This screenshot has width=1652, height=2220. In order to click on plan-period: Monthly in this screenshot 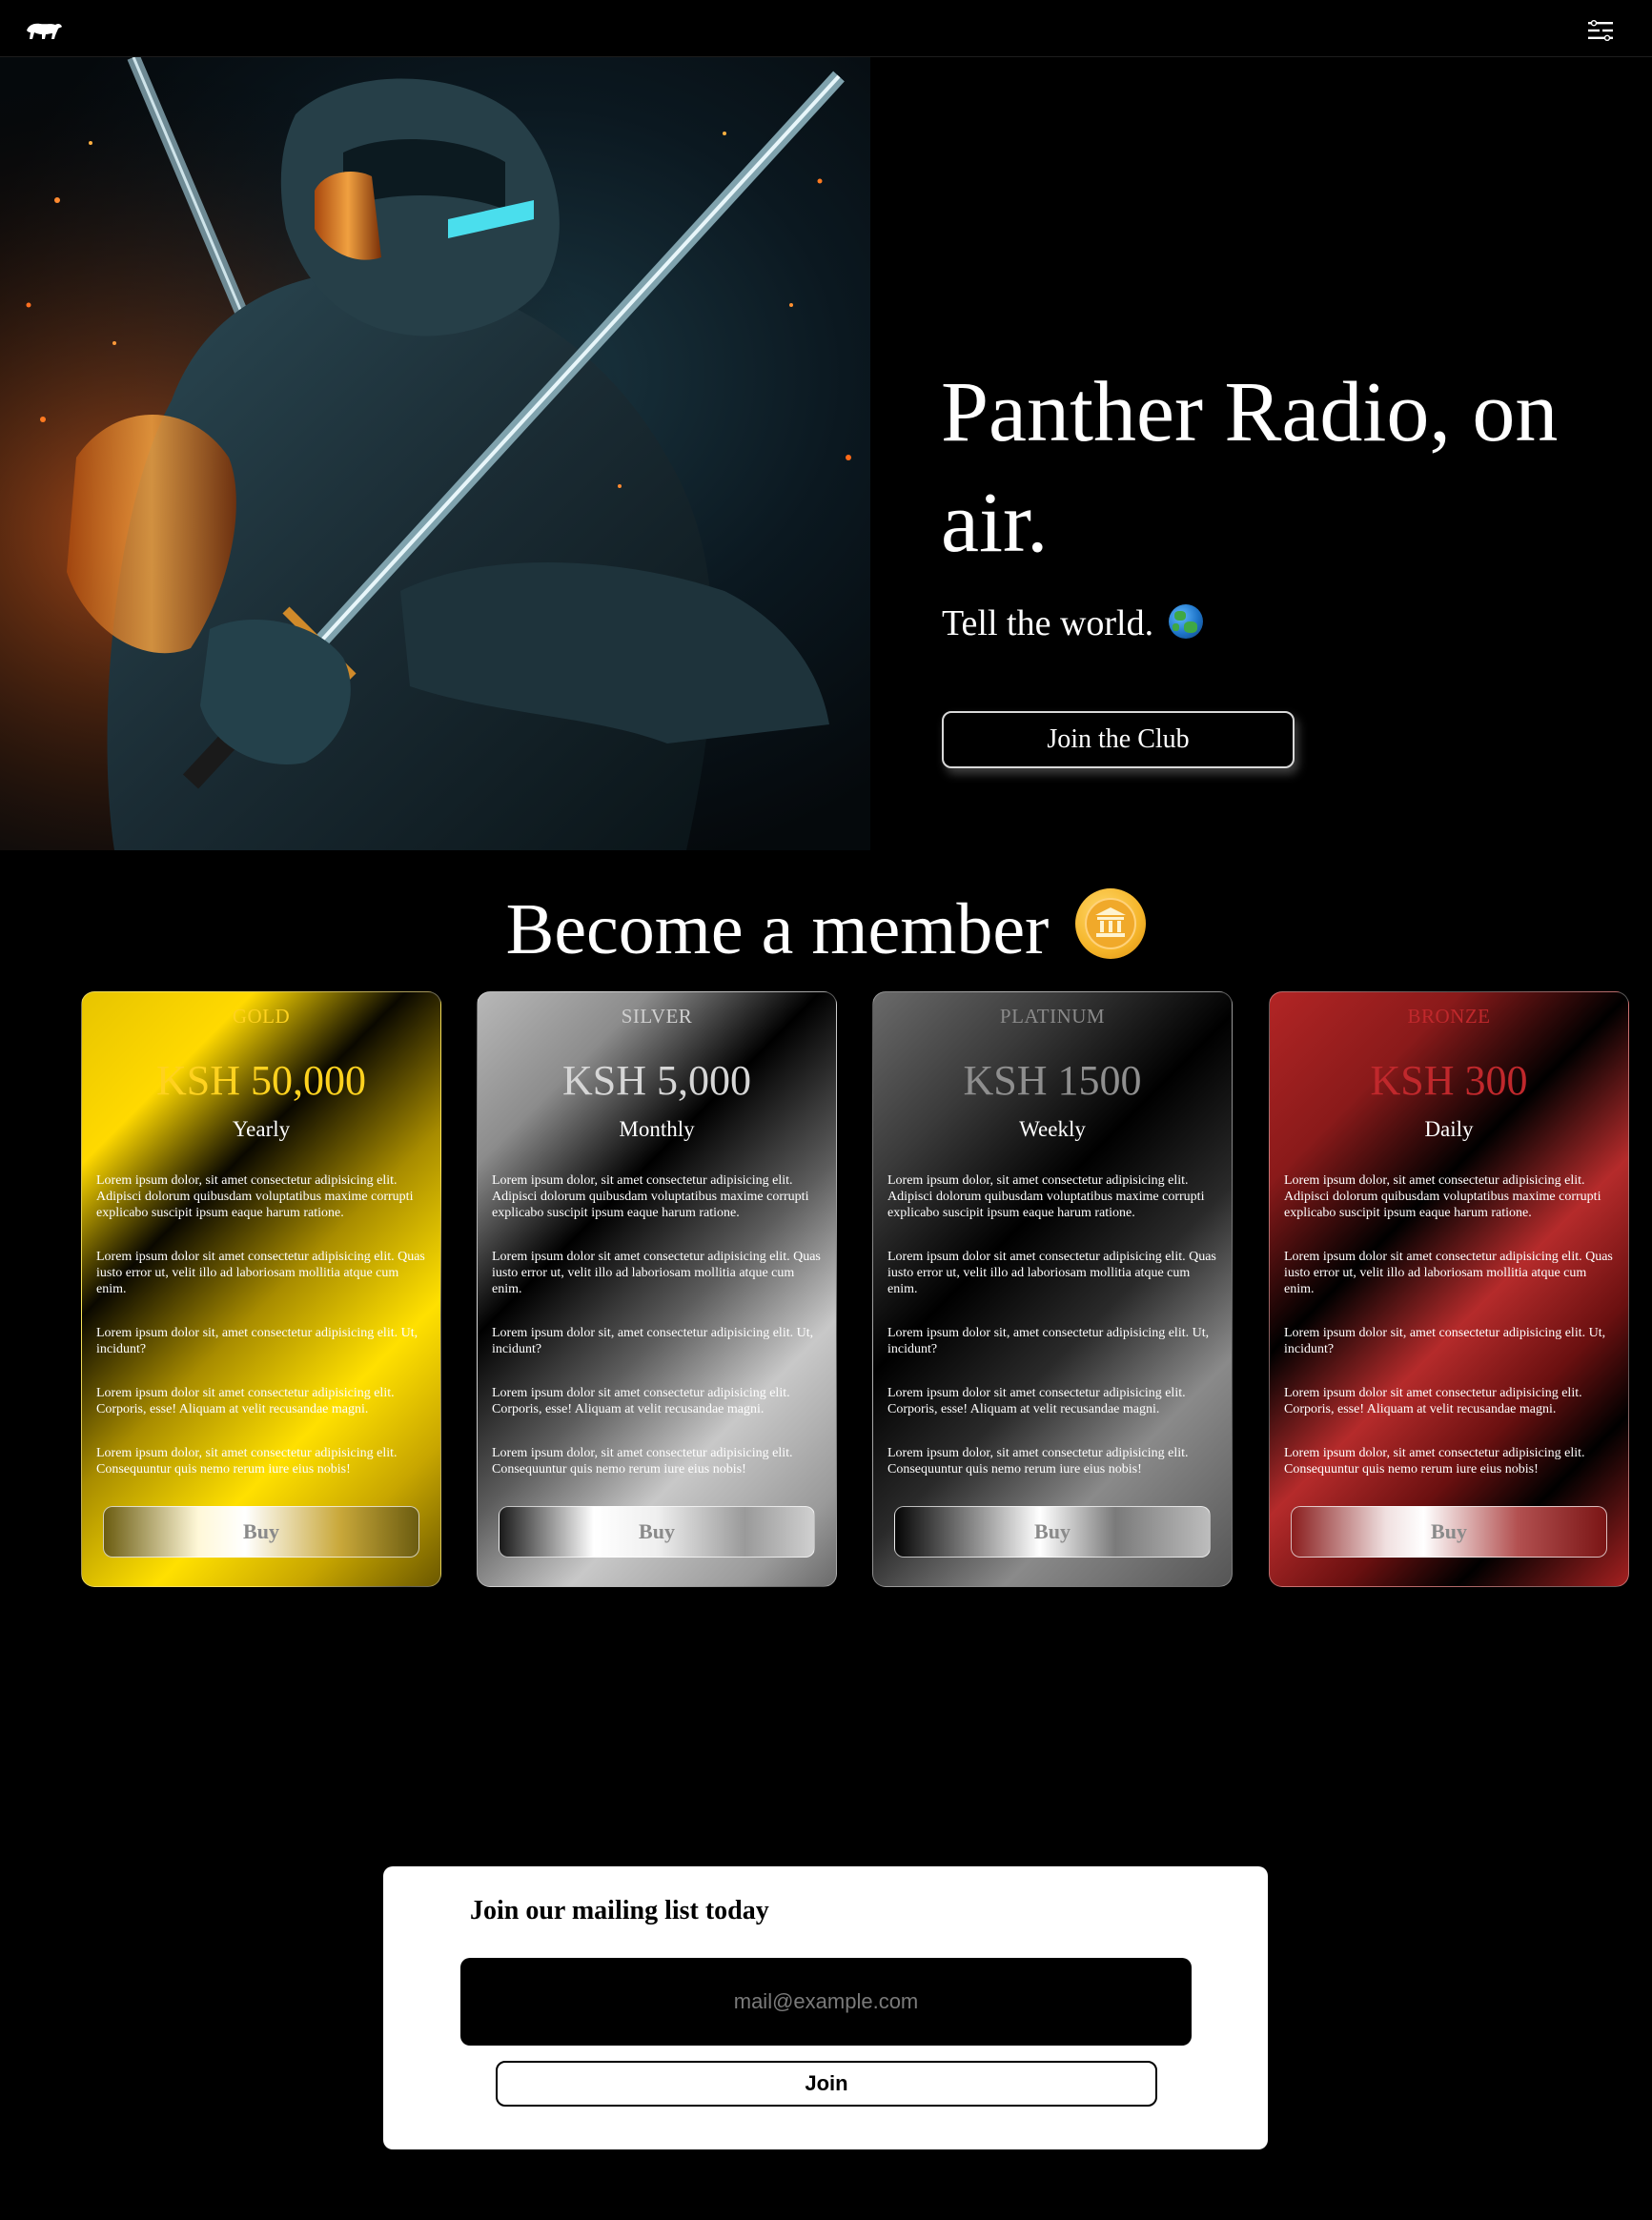, I will do `click(657, 1129)`.